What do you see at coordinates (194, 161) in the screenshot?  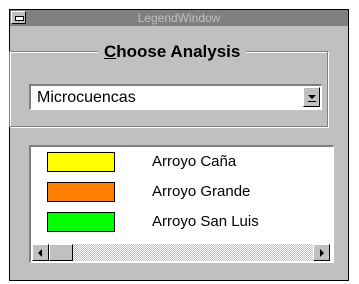 I see `legend-label: Arroyo Caña` at bounding box center [194, 161].